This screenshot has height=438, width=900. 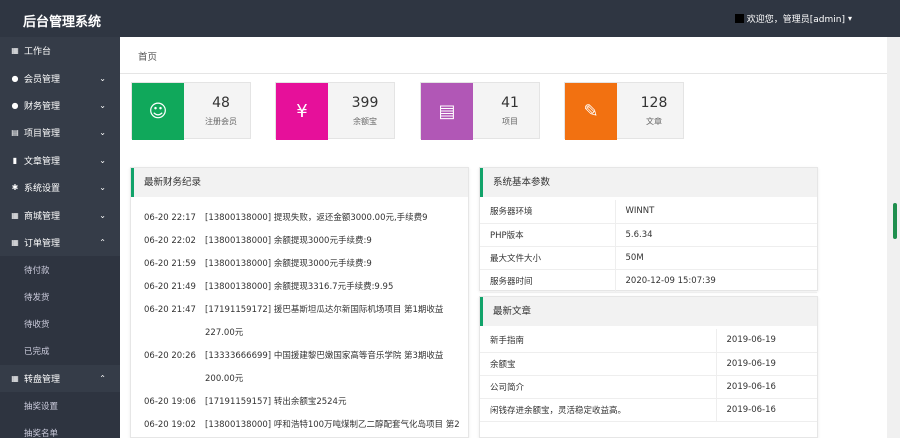 I want to click on record-desc: [13800138000] 余额提现3000元手续费:9, so click(x=288, y=241).